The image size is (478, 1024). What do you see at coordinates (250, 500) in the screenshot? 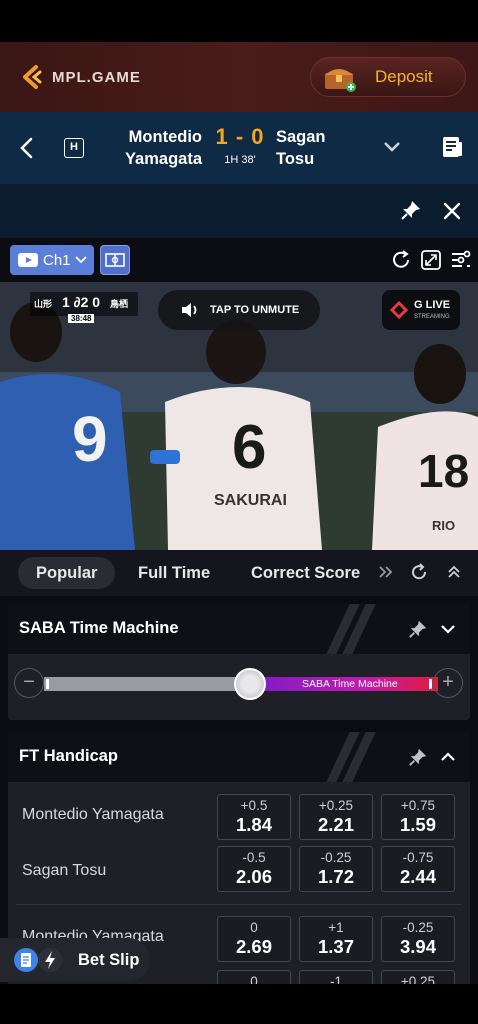
I see `jersey-name-center: SAKURAI` at bounding box center [250, 500].